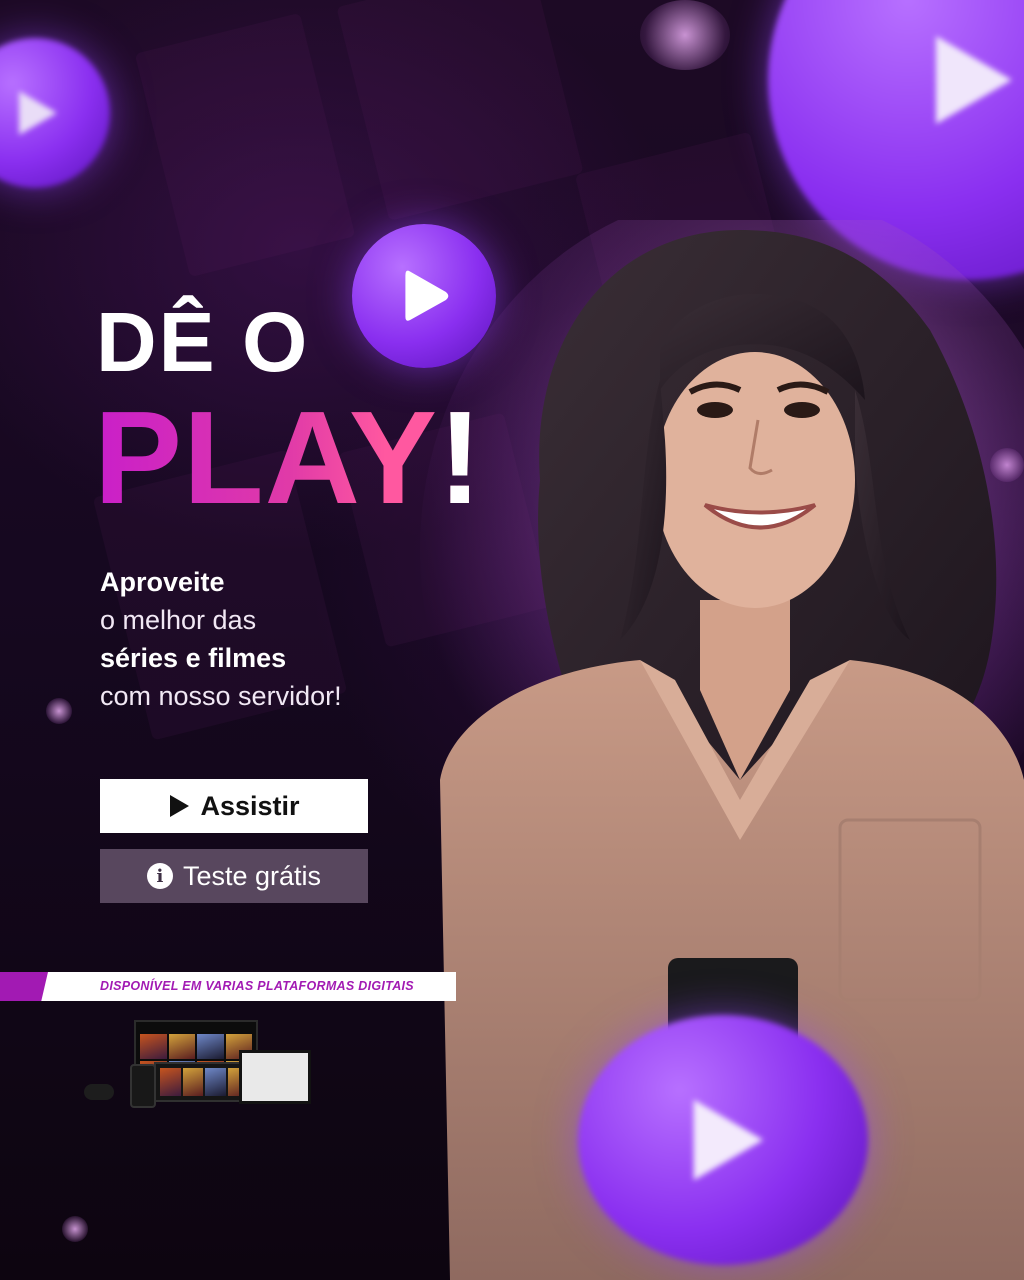 Image resolution: width=1024 pixels, height=1280 pixels. I want to click on description-line: Aproveite, so click(162, 582).